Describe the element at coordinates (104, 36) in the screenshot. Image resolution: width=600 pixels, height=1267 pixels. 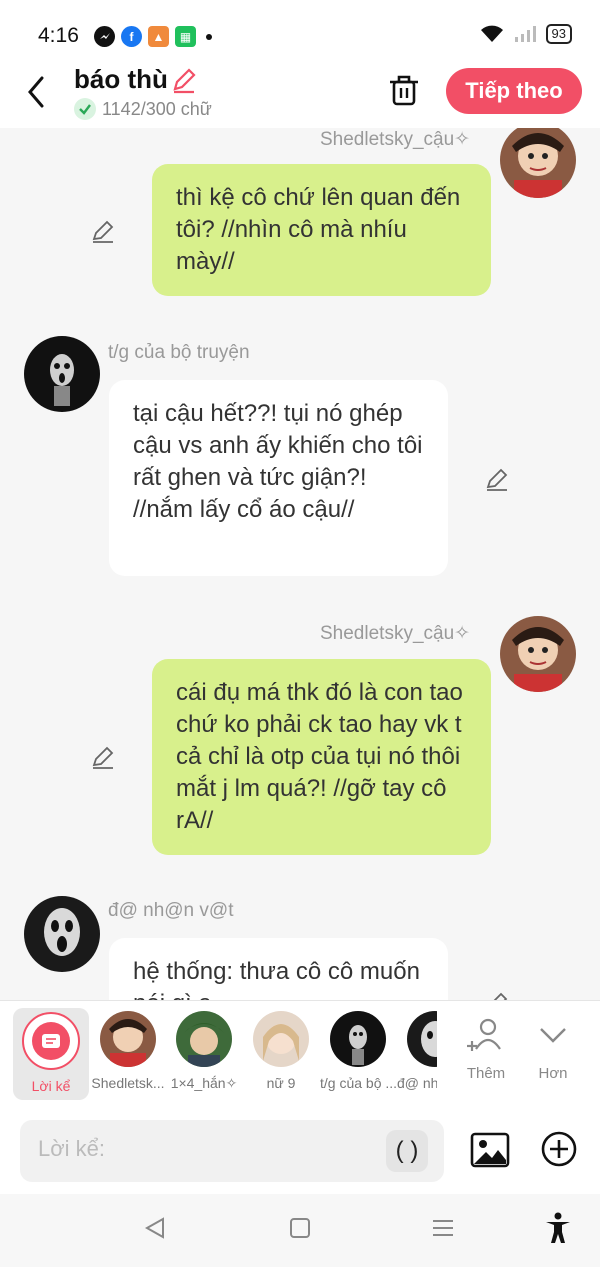
I see `messenger-icon` at that location.